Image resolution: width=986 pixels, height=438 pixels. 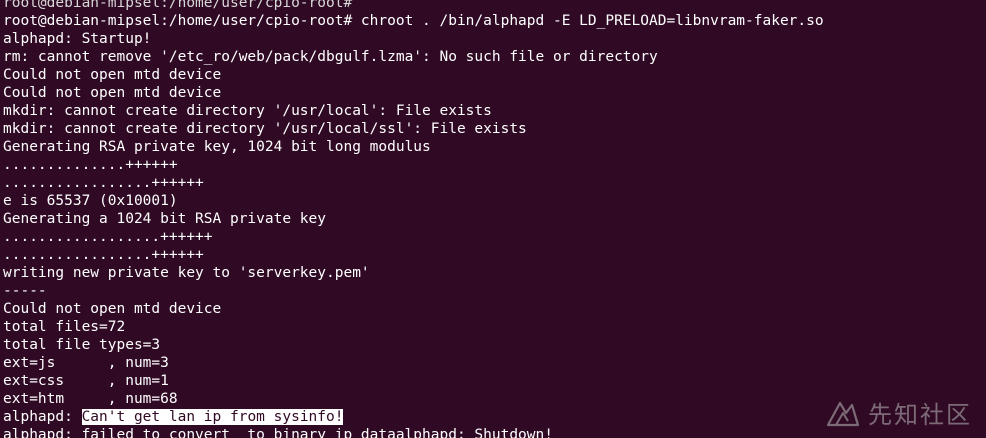 What do you see at coordinates (25, 291) in the screenshot?
I see `terminal-line: -----` at bounding box center [25, 291].